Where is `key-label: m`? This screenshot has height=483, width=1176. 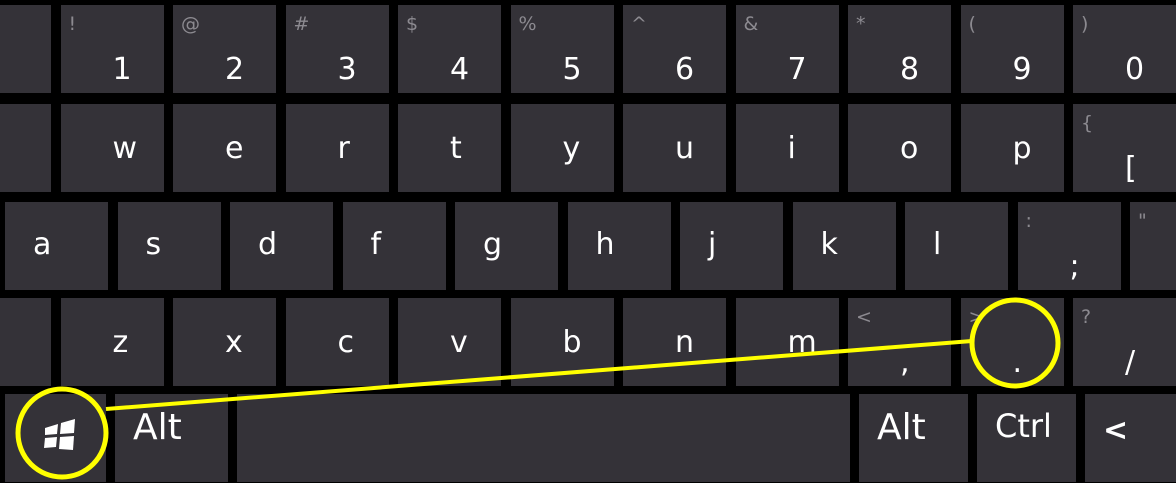
key-label: m is located at coordinates (802, 342).